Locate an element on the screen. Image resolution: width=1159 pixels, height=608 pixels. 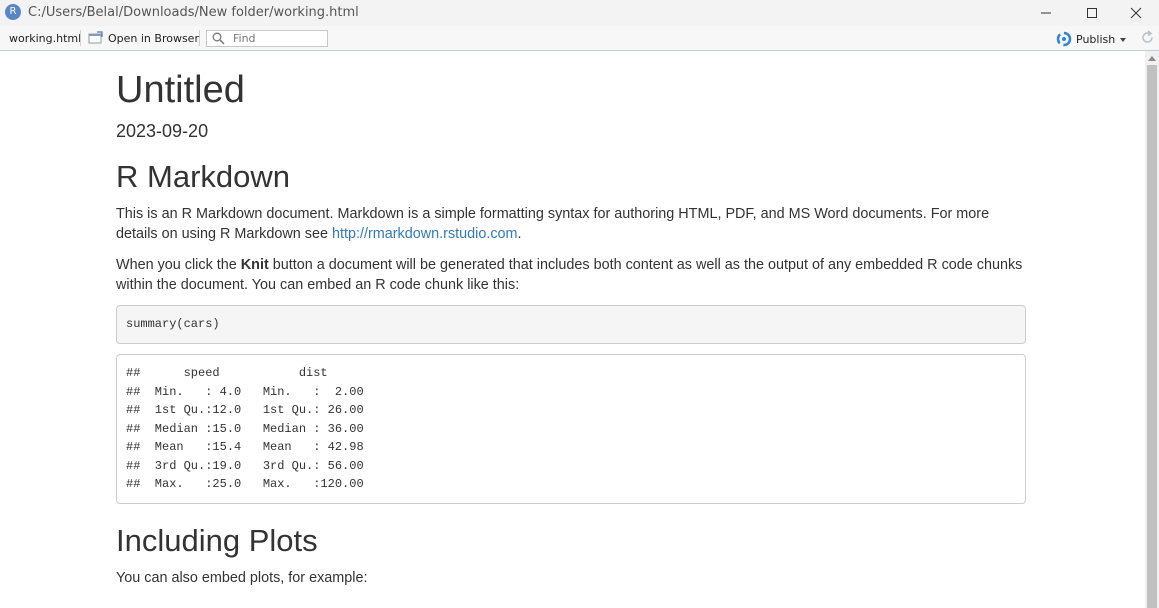
close-icon is located at coordinates (1136, 13).